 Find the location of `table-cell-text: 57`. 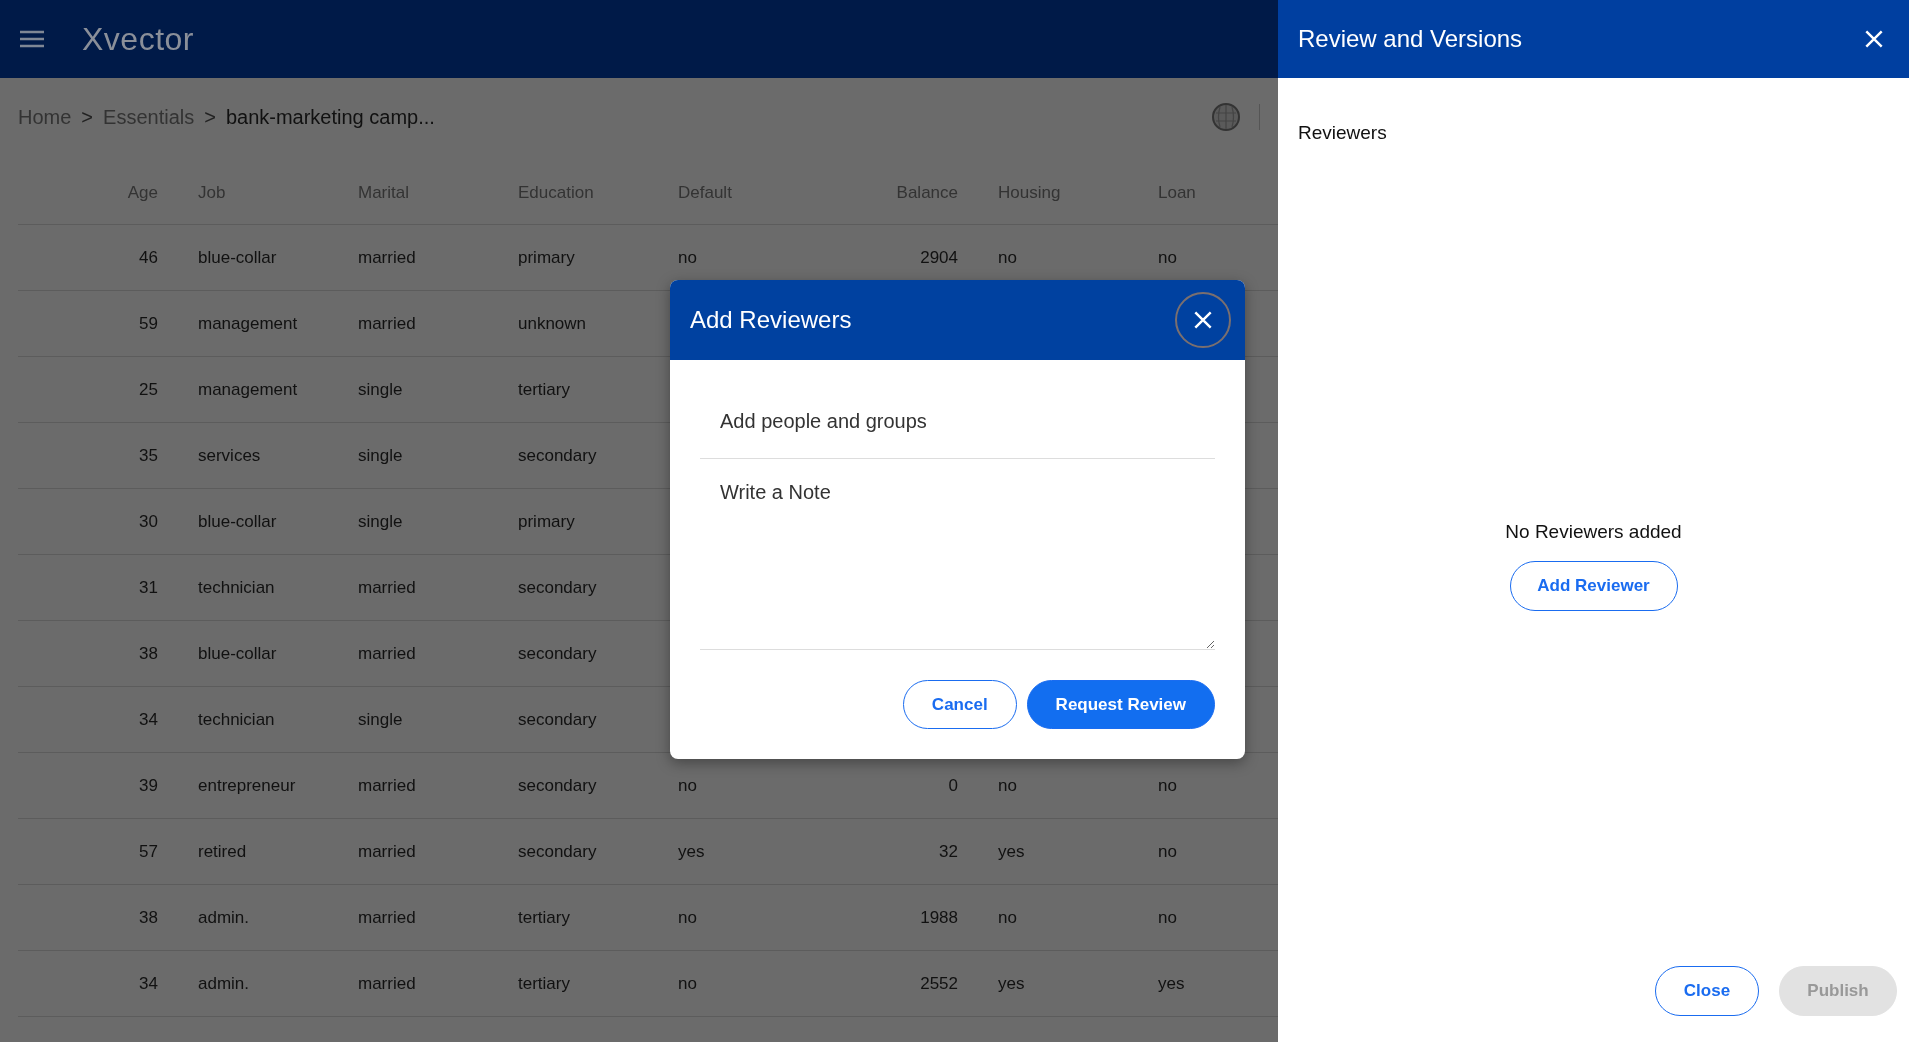

table-cell-text: 57 is located at coordinates (148, 851).